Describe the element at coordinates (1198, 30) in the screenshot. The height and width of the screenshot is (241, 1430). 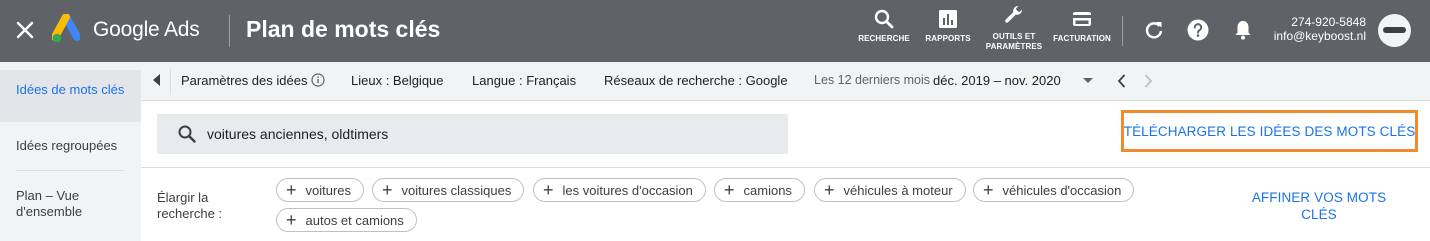
I see `help-icon` at that location.